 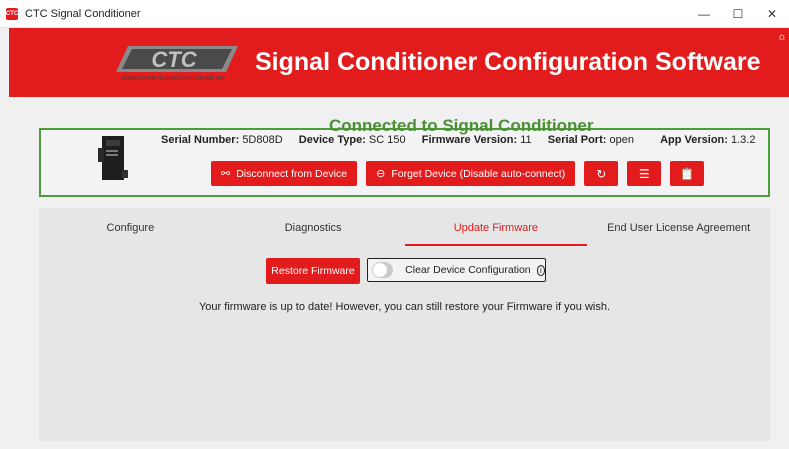 I want to click on clear-config-toggle, so click(x=383, y=270).